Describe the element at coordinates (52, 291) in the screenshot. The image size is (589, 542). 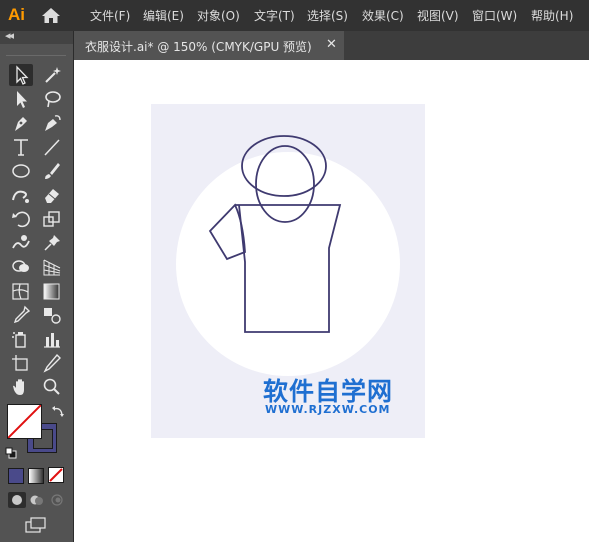
I see `gradient-tool-icon` at that location.